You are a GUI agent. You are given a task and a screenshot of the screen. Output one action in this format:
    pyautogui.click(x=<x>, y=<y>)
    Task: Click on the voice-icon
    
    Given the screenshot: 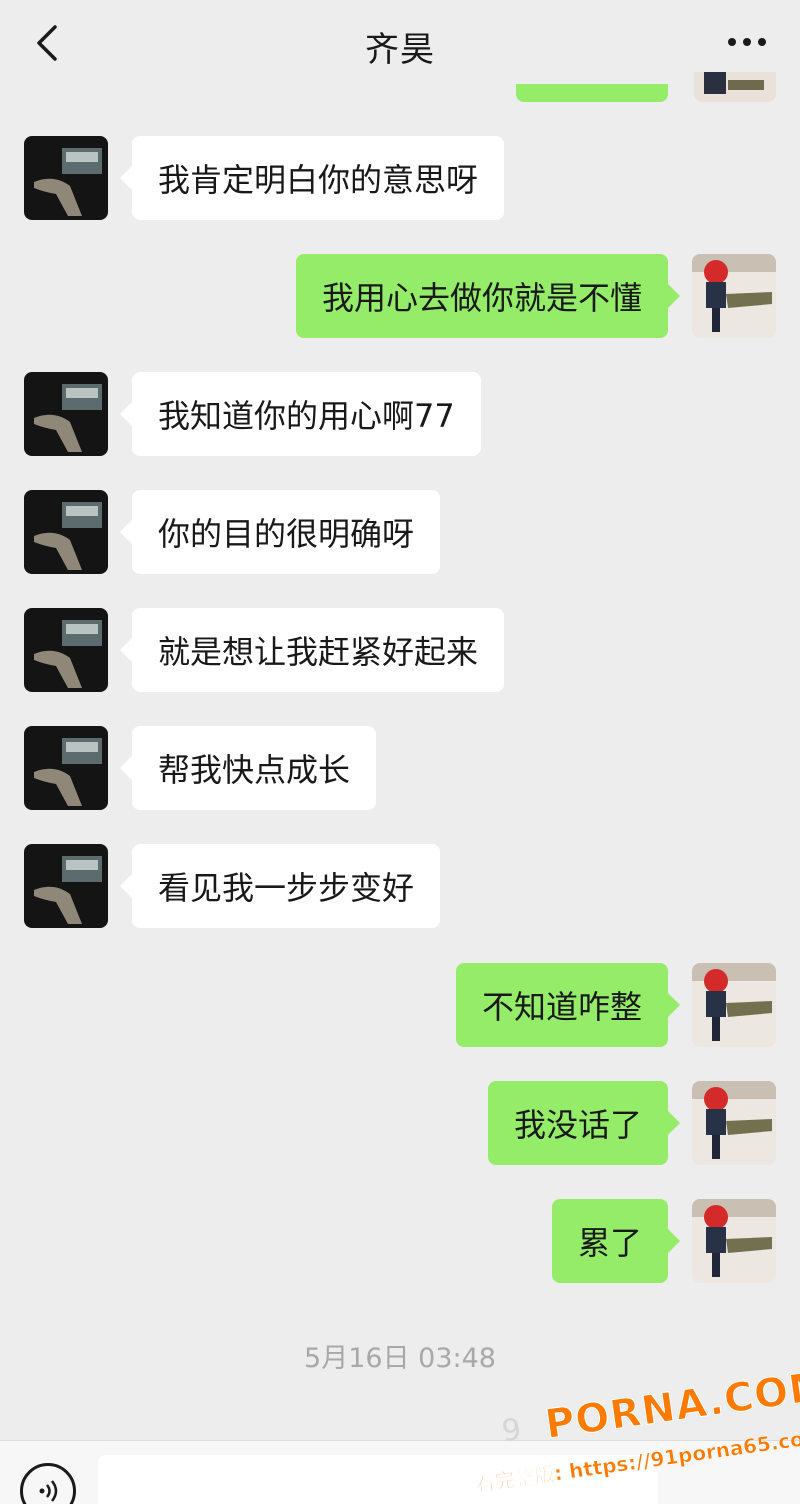 What is the action you would take?
    pyautogui.click(x=48, y=1491)
    